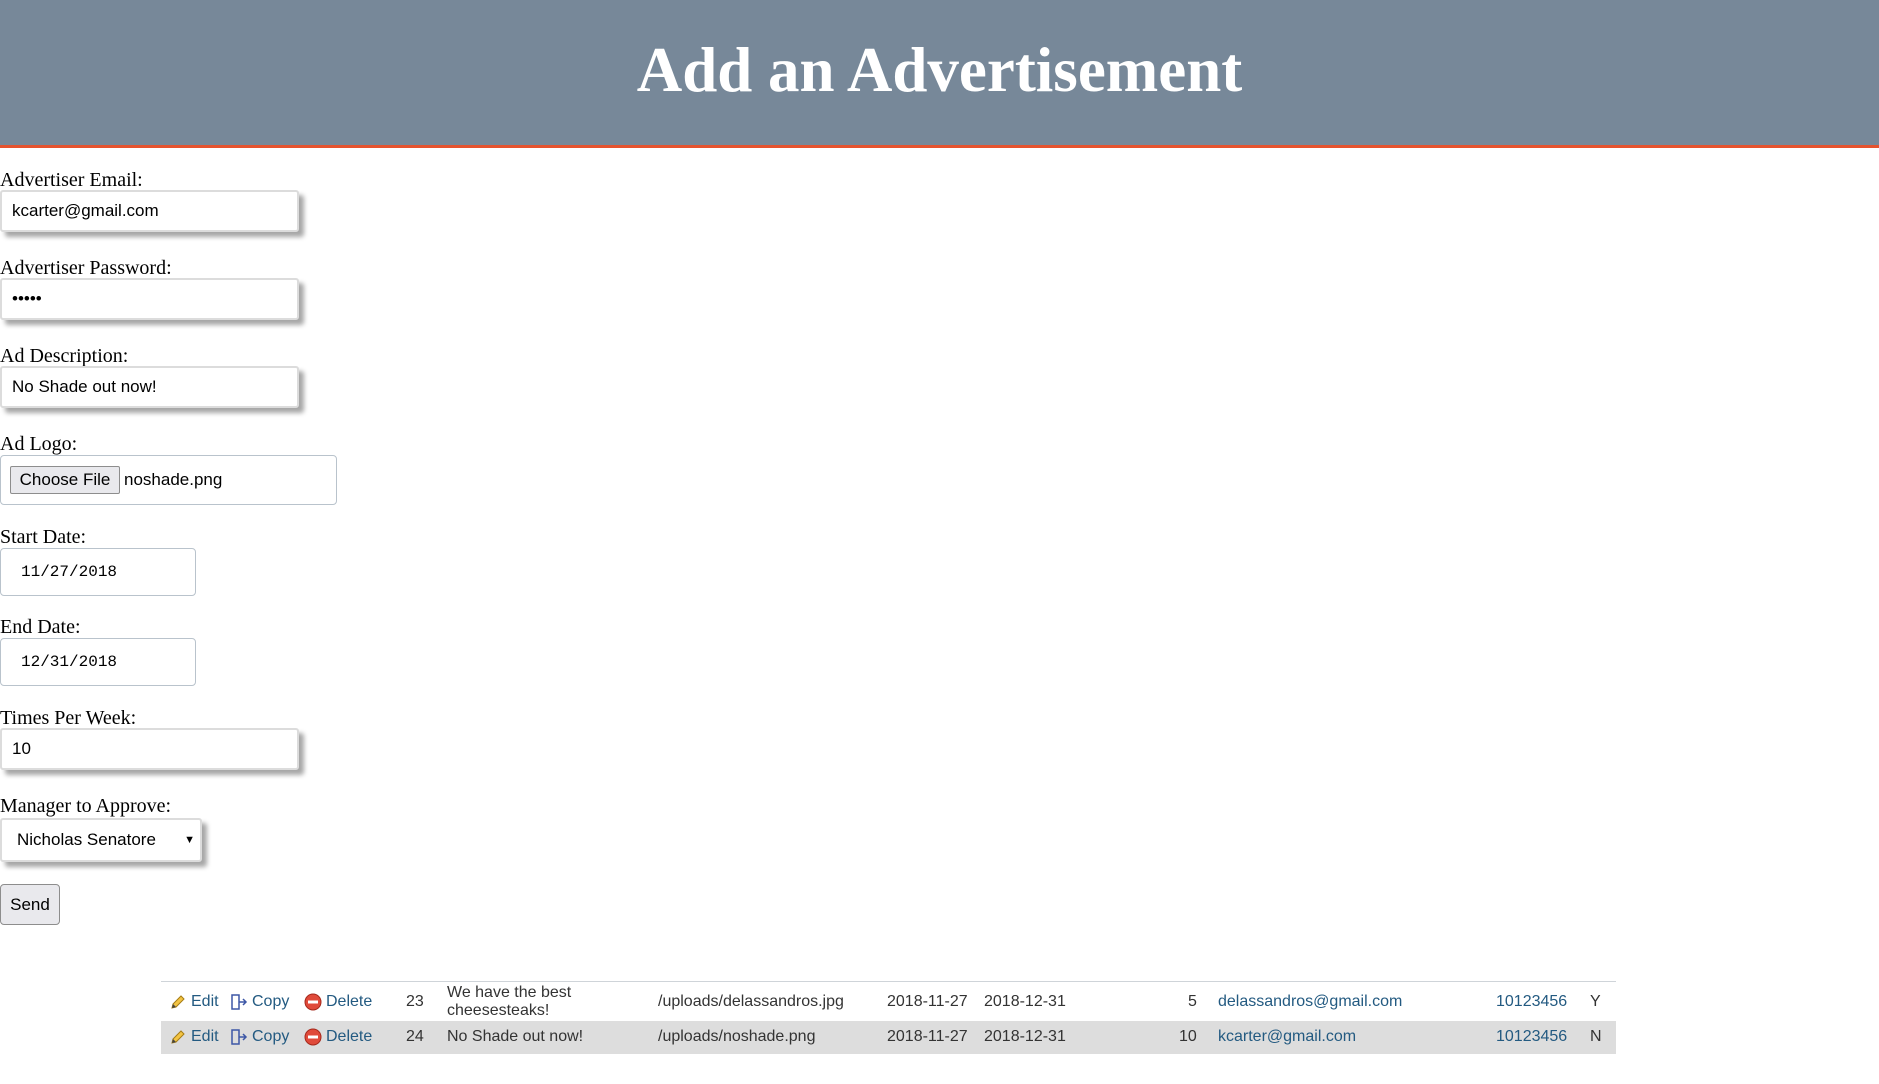  Describe the element at coordinates (189, 840) in the screenshot. I see `chevron-down-icon: ▼` at that location.